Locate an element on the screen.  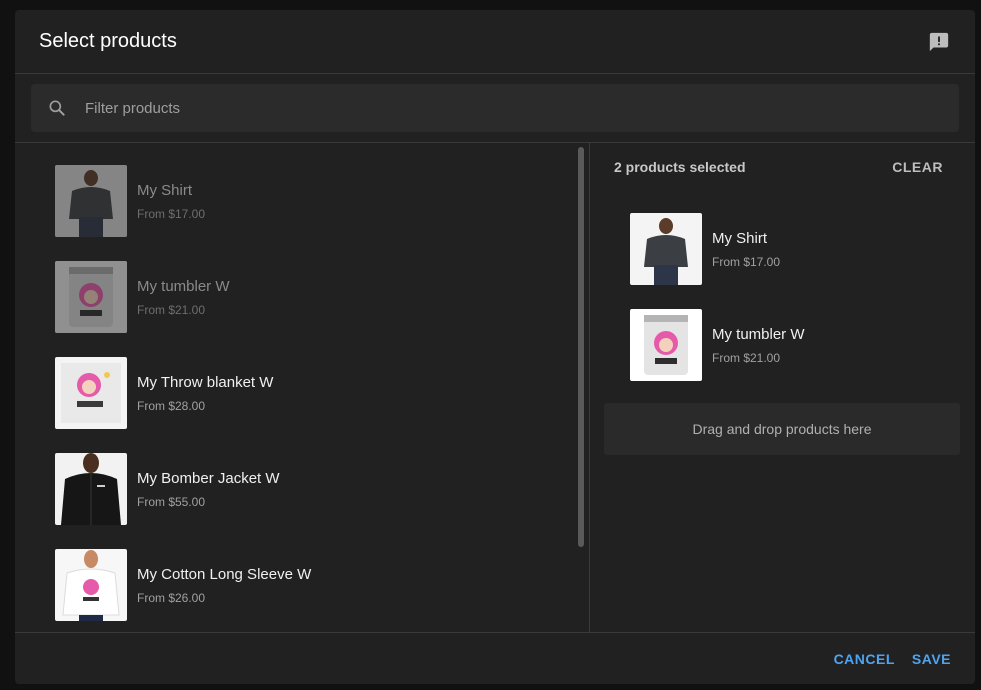
product-name: My Throw blanket W is located at coordinates (205, 382).